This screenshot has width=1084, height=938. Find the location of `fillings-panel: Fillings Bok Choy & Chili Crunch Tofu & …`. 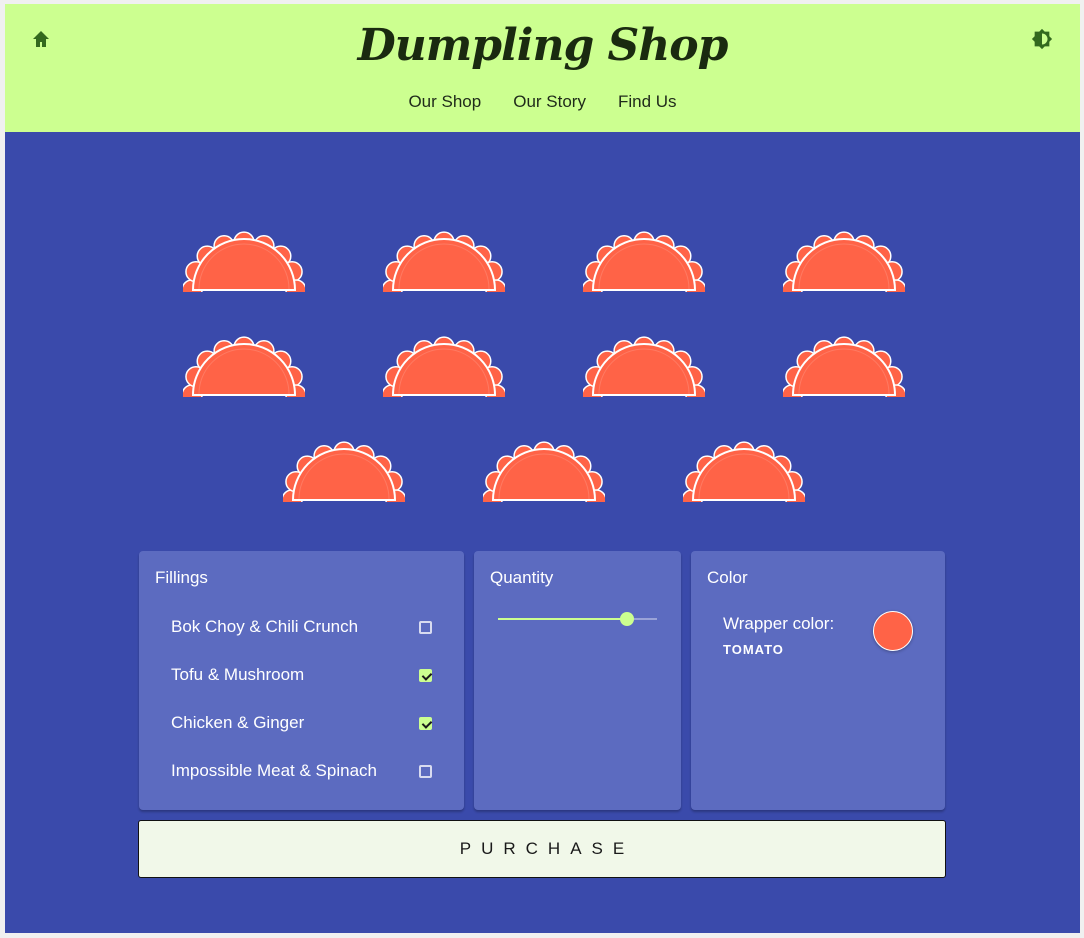

fillings-panel: Fillings Bok Choy & Chili Crunch Tofu & … is located at coordinates (301, 680).